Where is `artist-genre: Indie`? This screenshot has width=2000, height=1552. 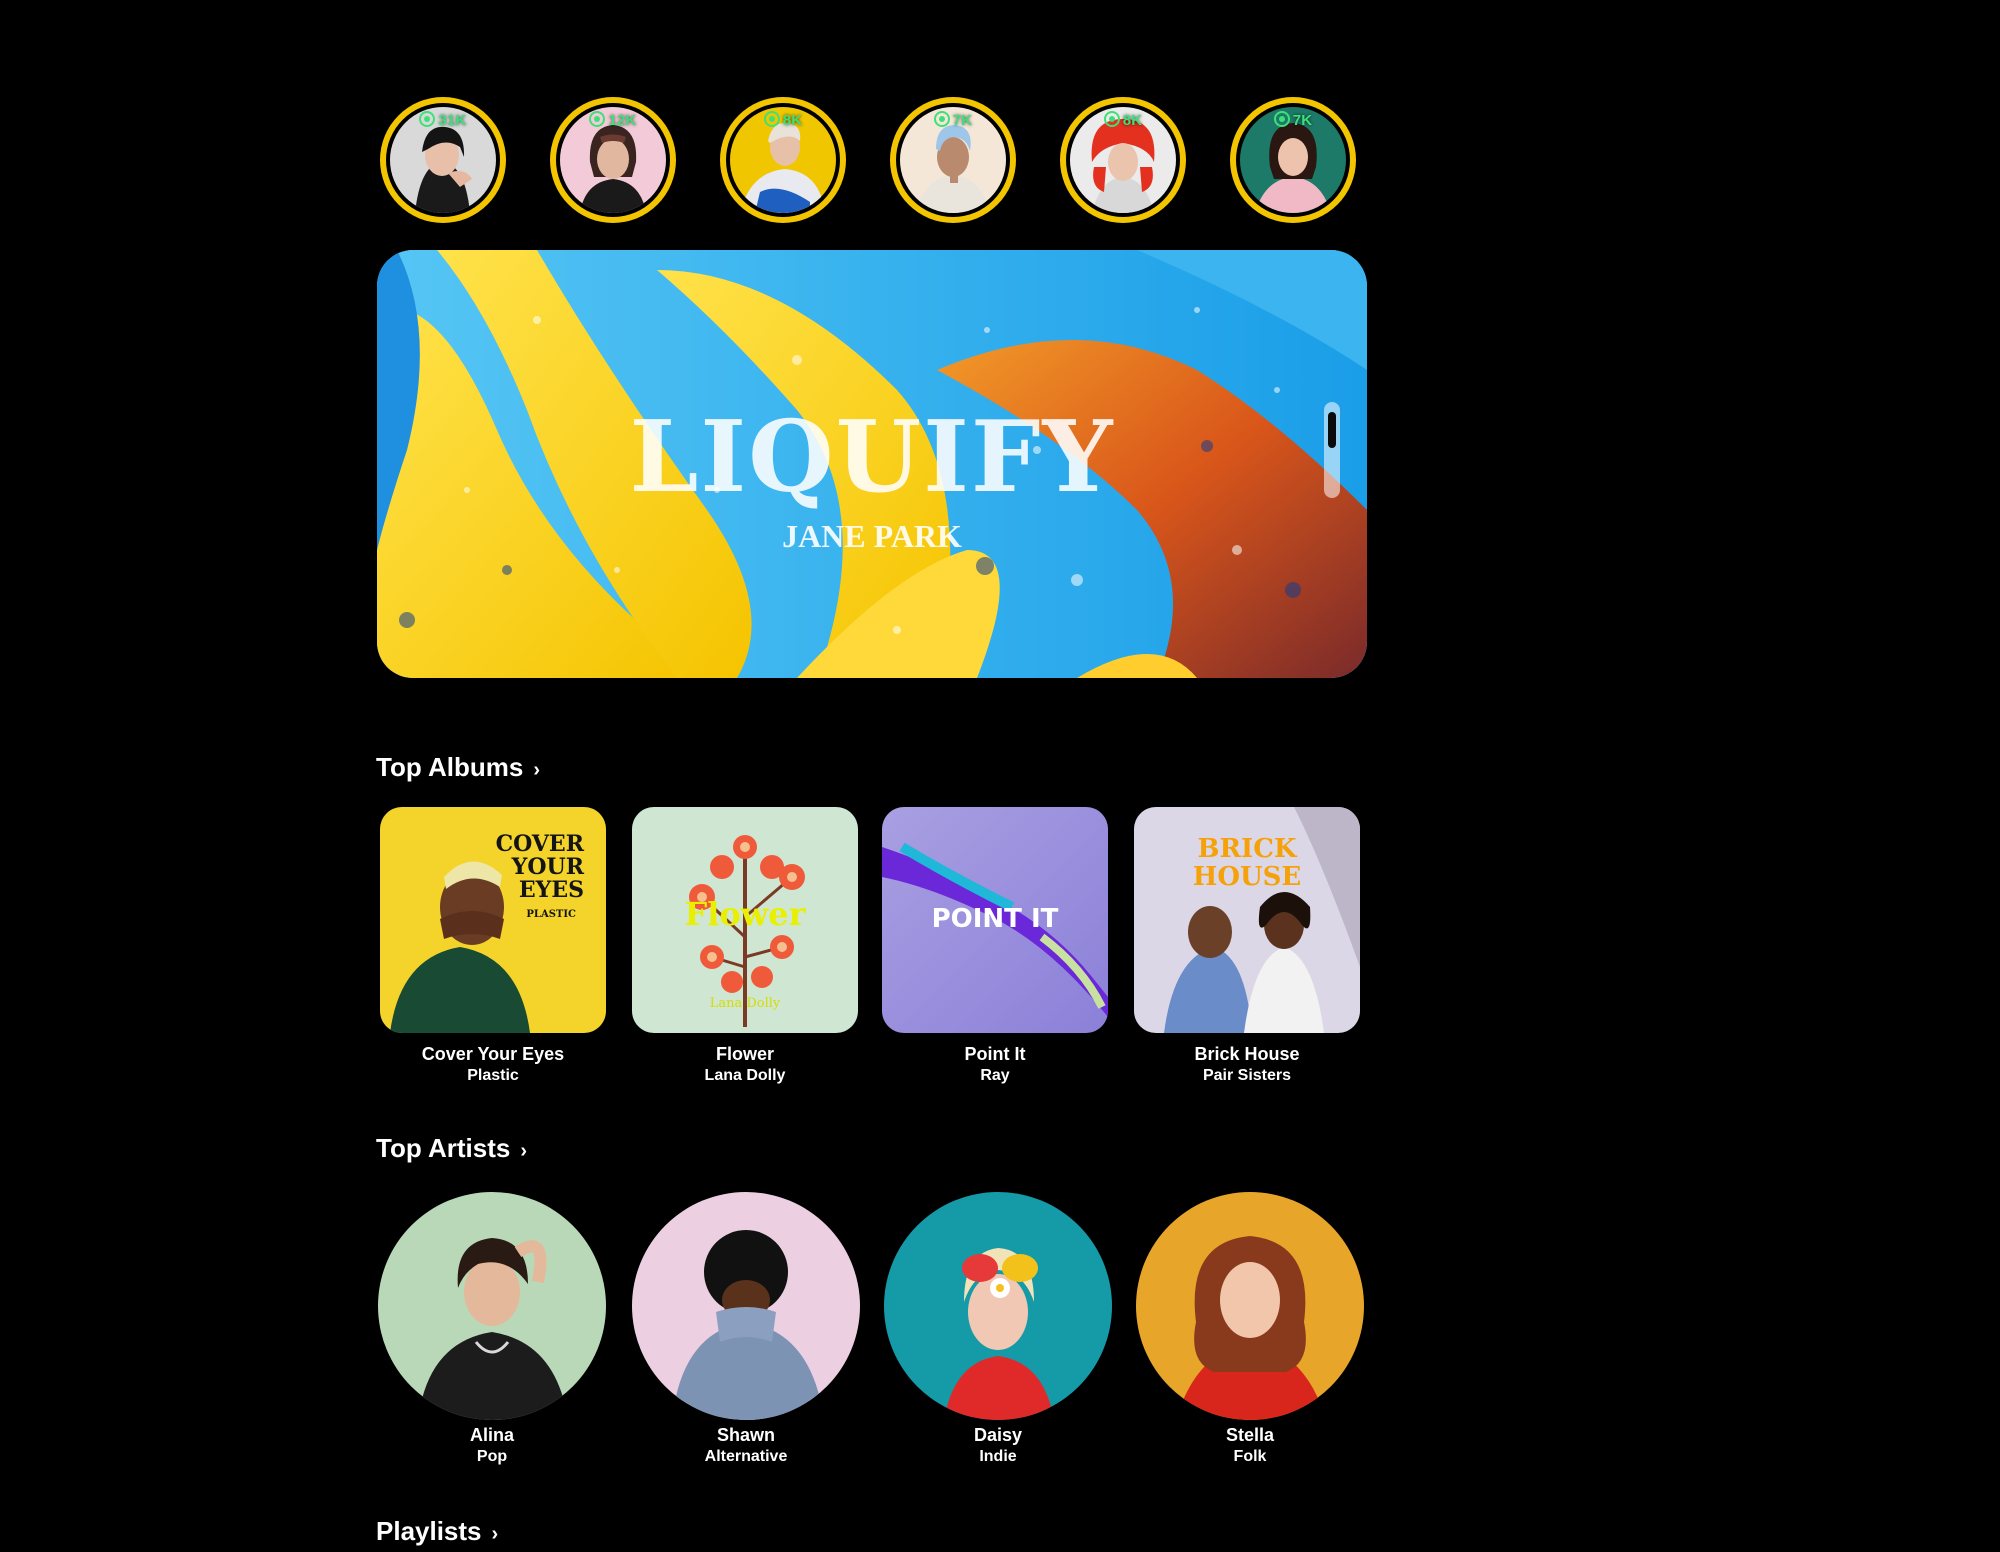 artist-genre: Indie is located at coordinates (998, 1456).